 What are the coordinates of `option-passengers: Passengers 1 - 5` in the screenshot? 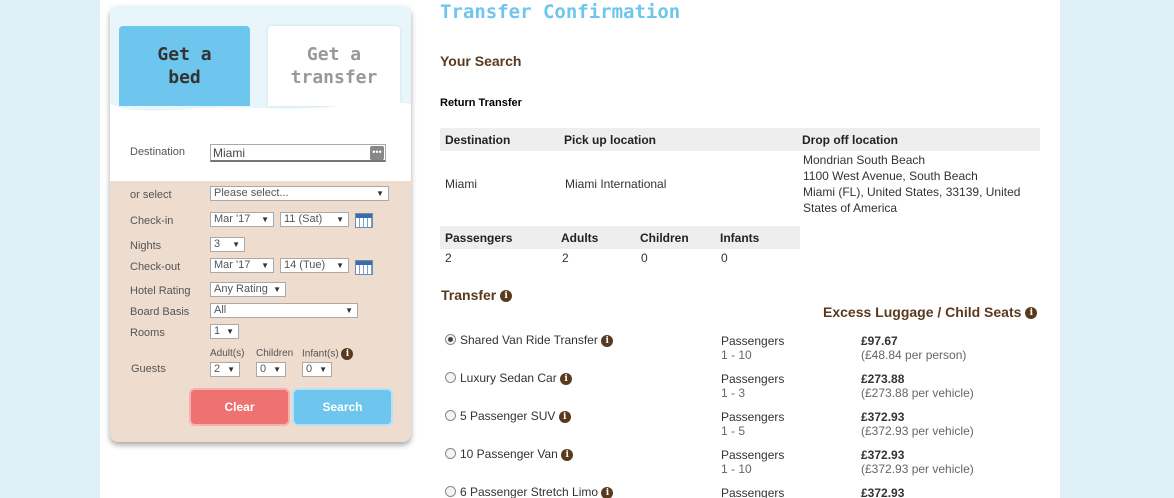 It's located at (753, 424).